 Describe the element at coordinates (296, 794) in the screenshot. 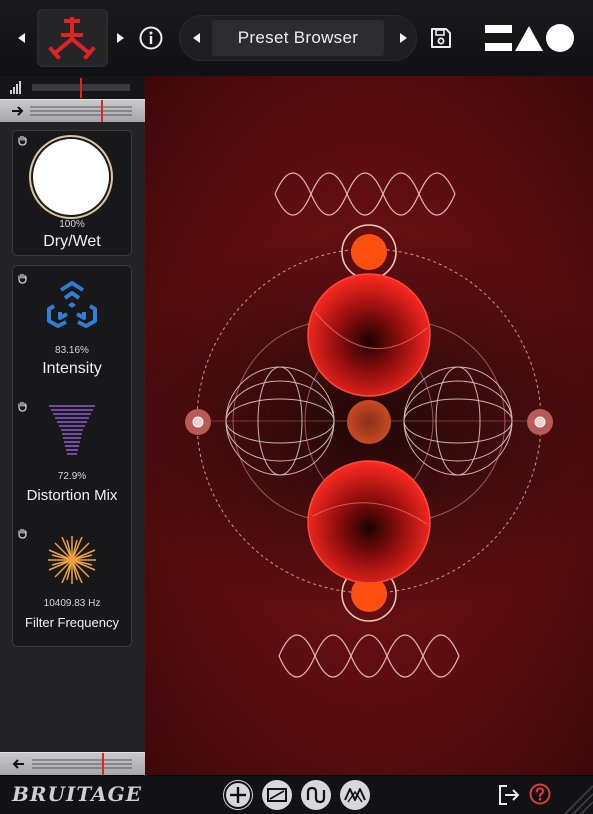

I see `bottom-bar: BRUITAGE` at that location.